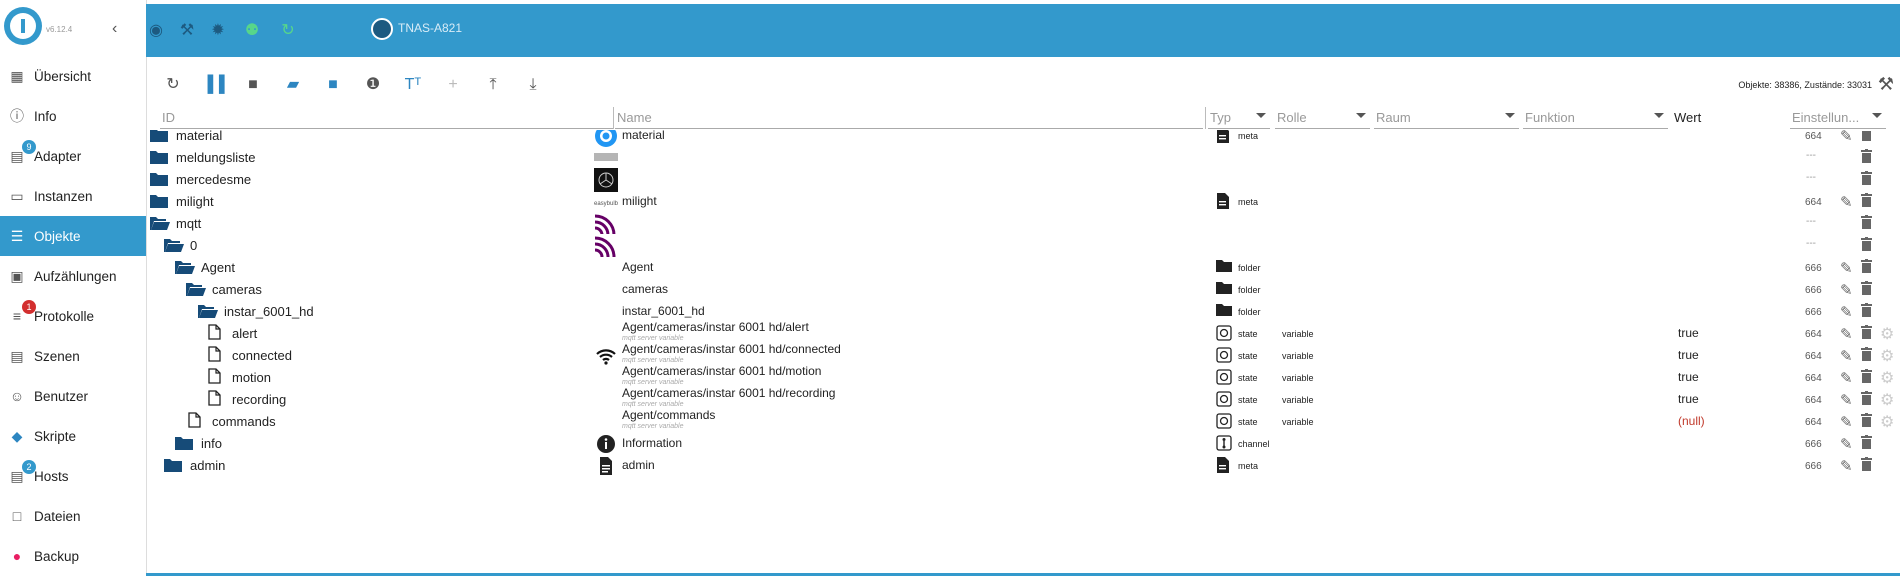 The height and width of the screenshot is (576, 1900). What do you see at coordinates (373, 85) in the screenshot?
I see `expert-number-icon: ❶` at bounding box center [373, 85].